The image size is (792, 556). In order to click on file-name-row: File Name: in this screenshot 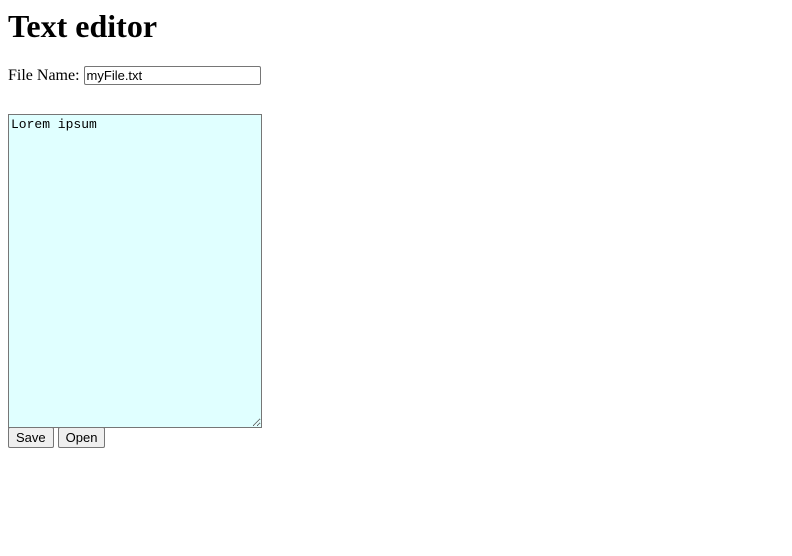, I will do `click(134, 75)`.